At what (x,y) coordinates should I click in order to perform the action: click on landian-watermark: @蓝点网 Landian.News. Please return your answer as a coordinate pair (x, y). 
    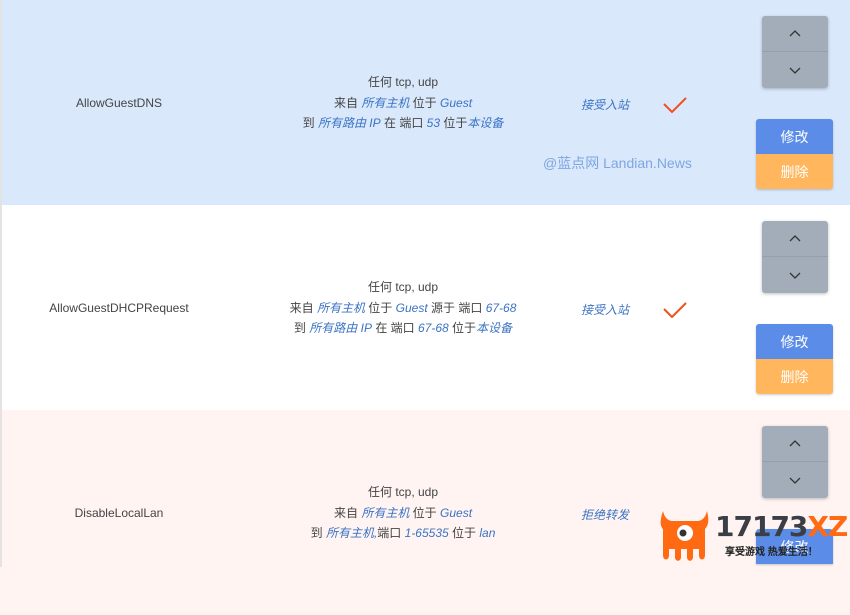
    Looking at the image, I should click on (617, 163).